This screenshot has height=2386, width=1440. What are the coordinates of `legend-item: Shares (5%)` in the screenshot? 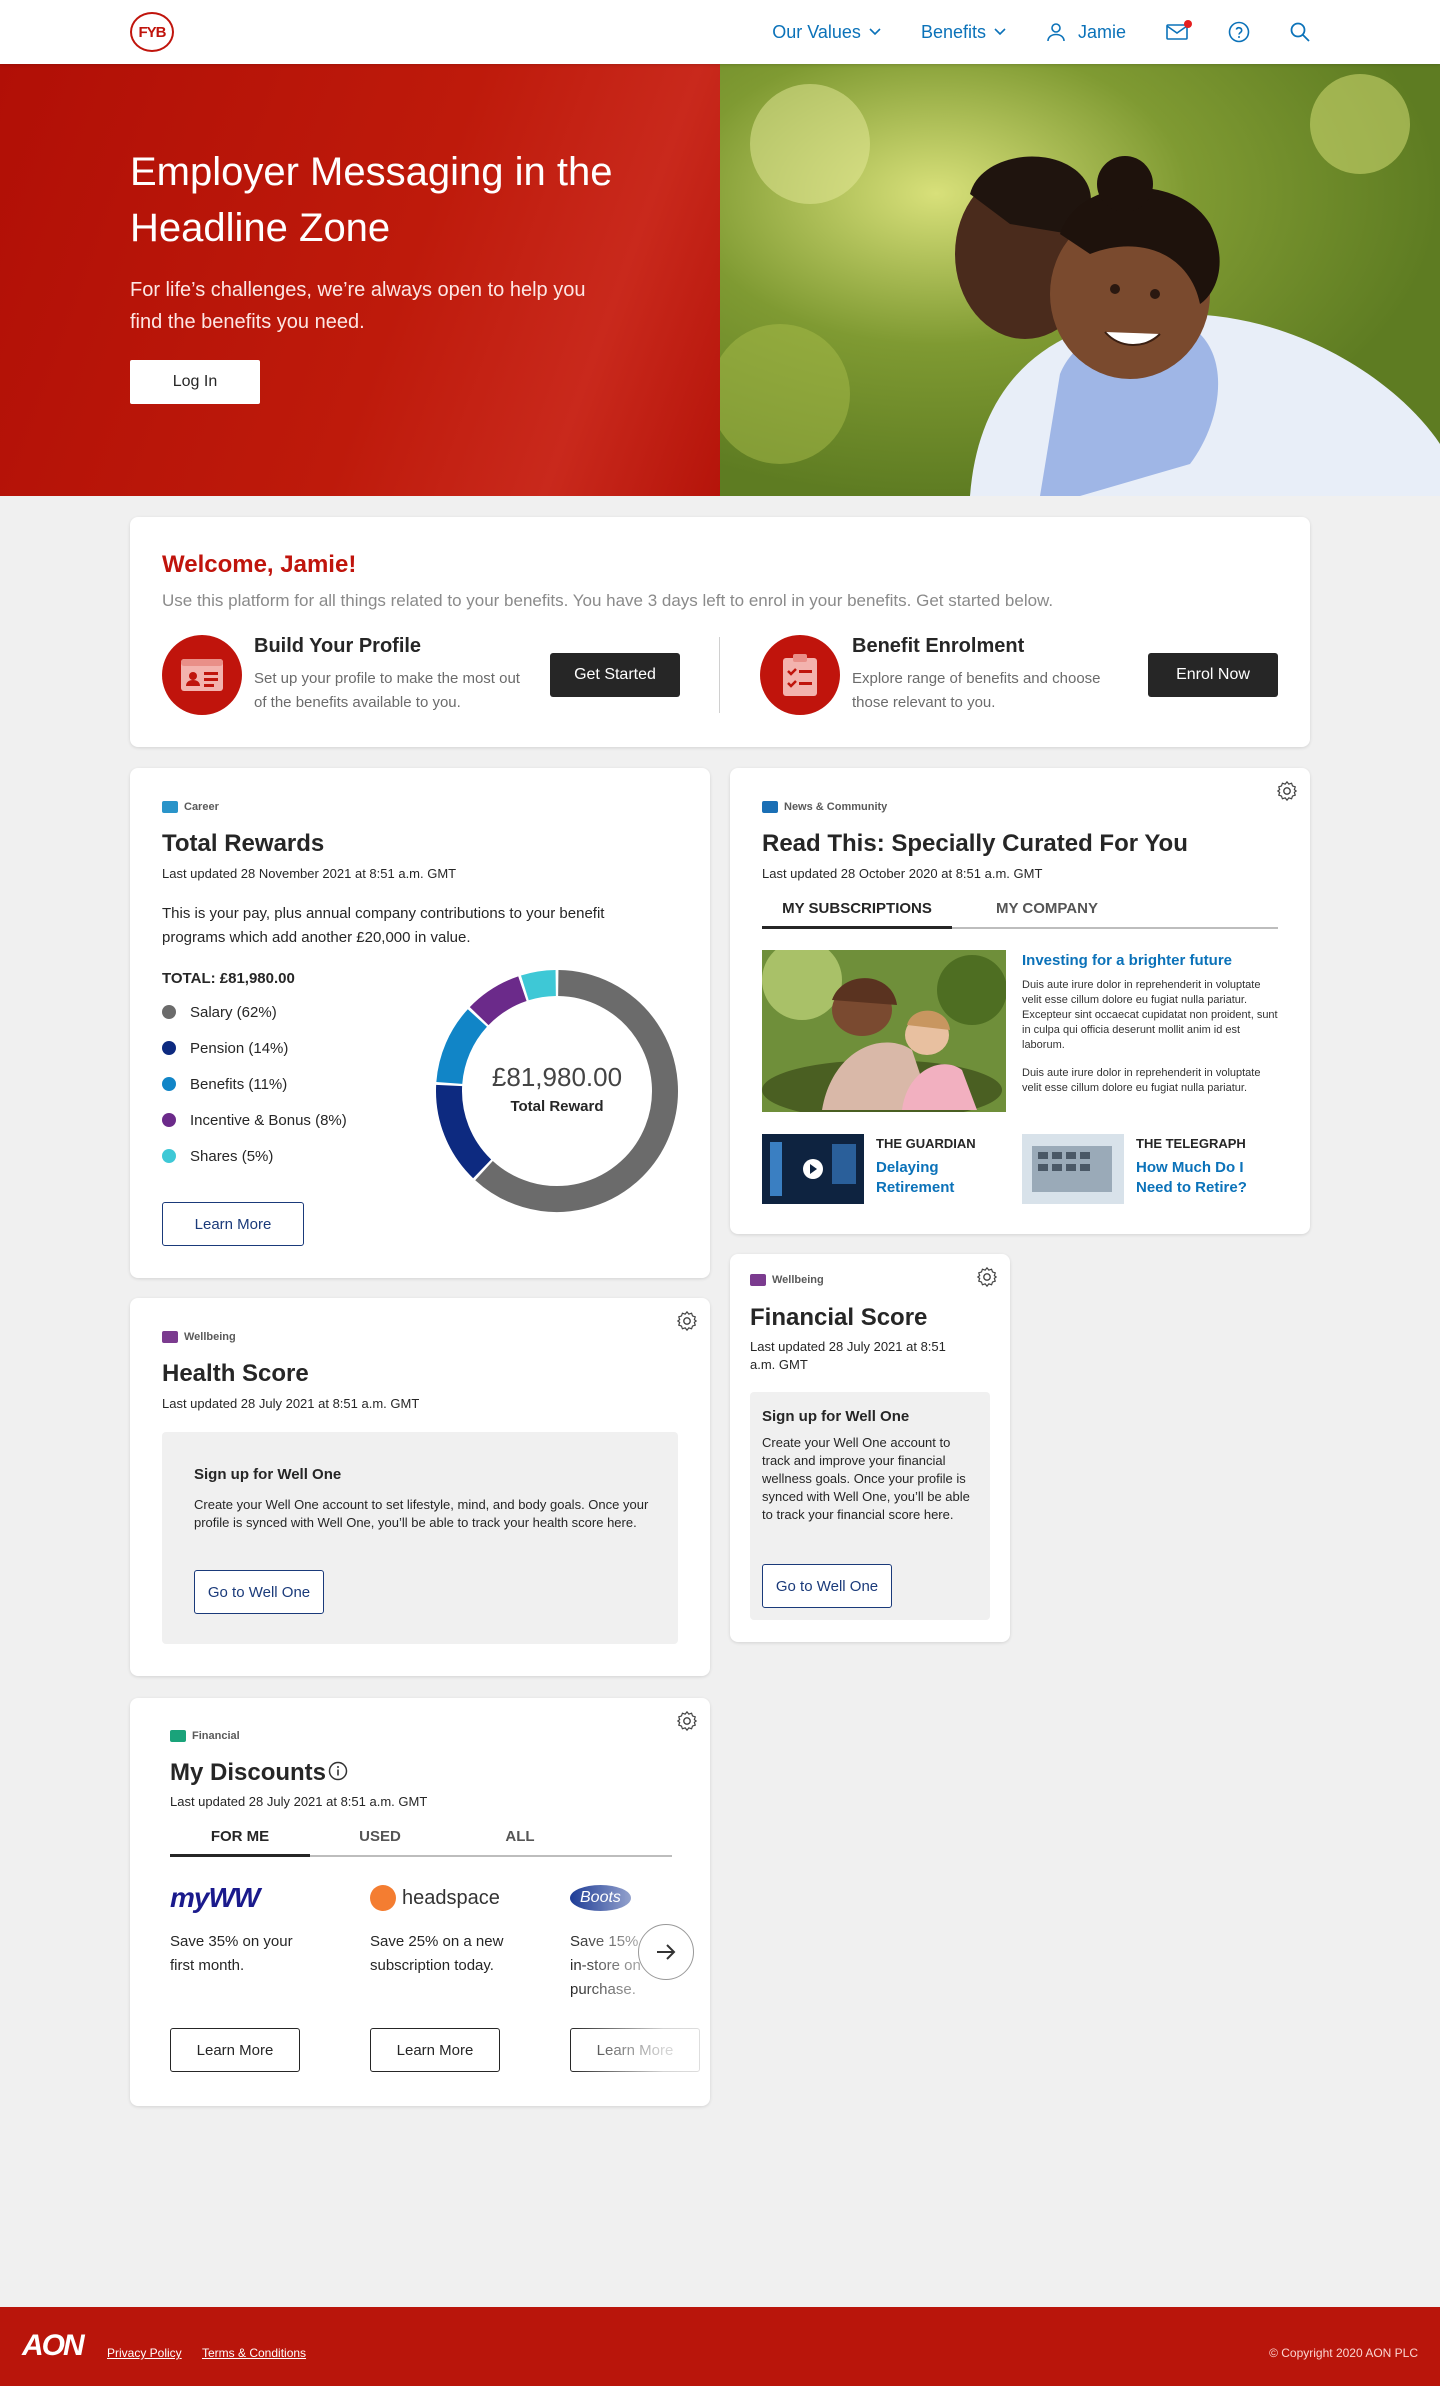 It's located at (254, 1156).